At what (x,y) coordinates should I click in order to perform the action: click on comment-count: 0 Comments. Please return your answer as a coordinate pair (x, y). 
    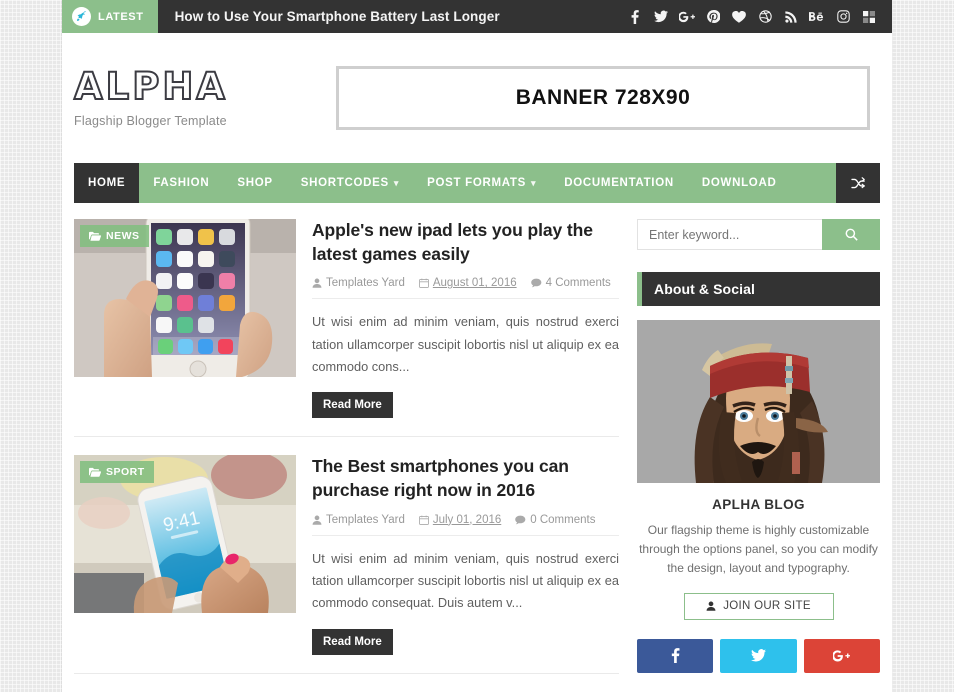
    Looking at the image, I should click on (563, 519).